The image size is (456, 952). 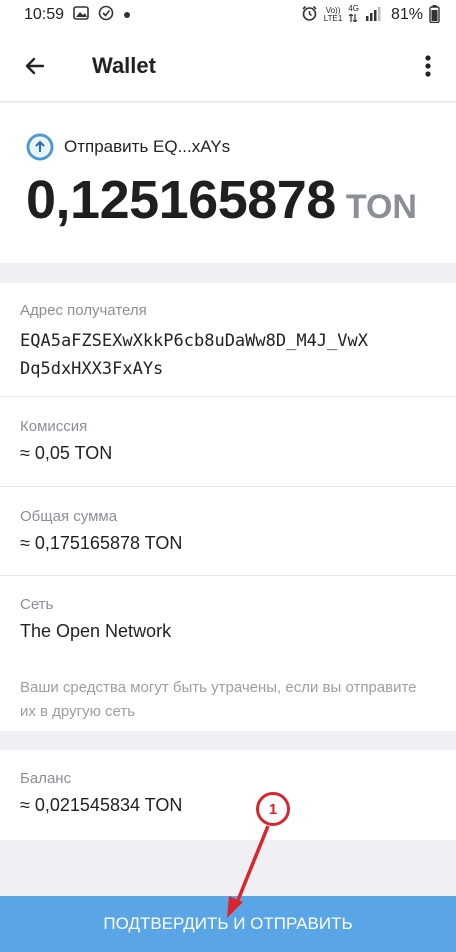 What do you see at coordinates (248, 871) in the screenshot?
I see `annotation-arrow` at bounding box center [248, 871].